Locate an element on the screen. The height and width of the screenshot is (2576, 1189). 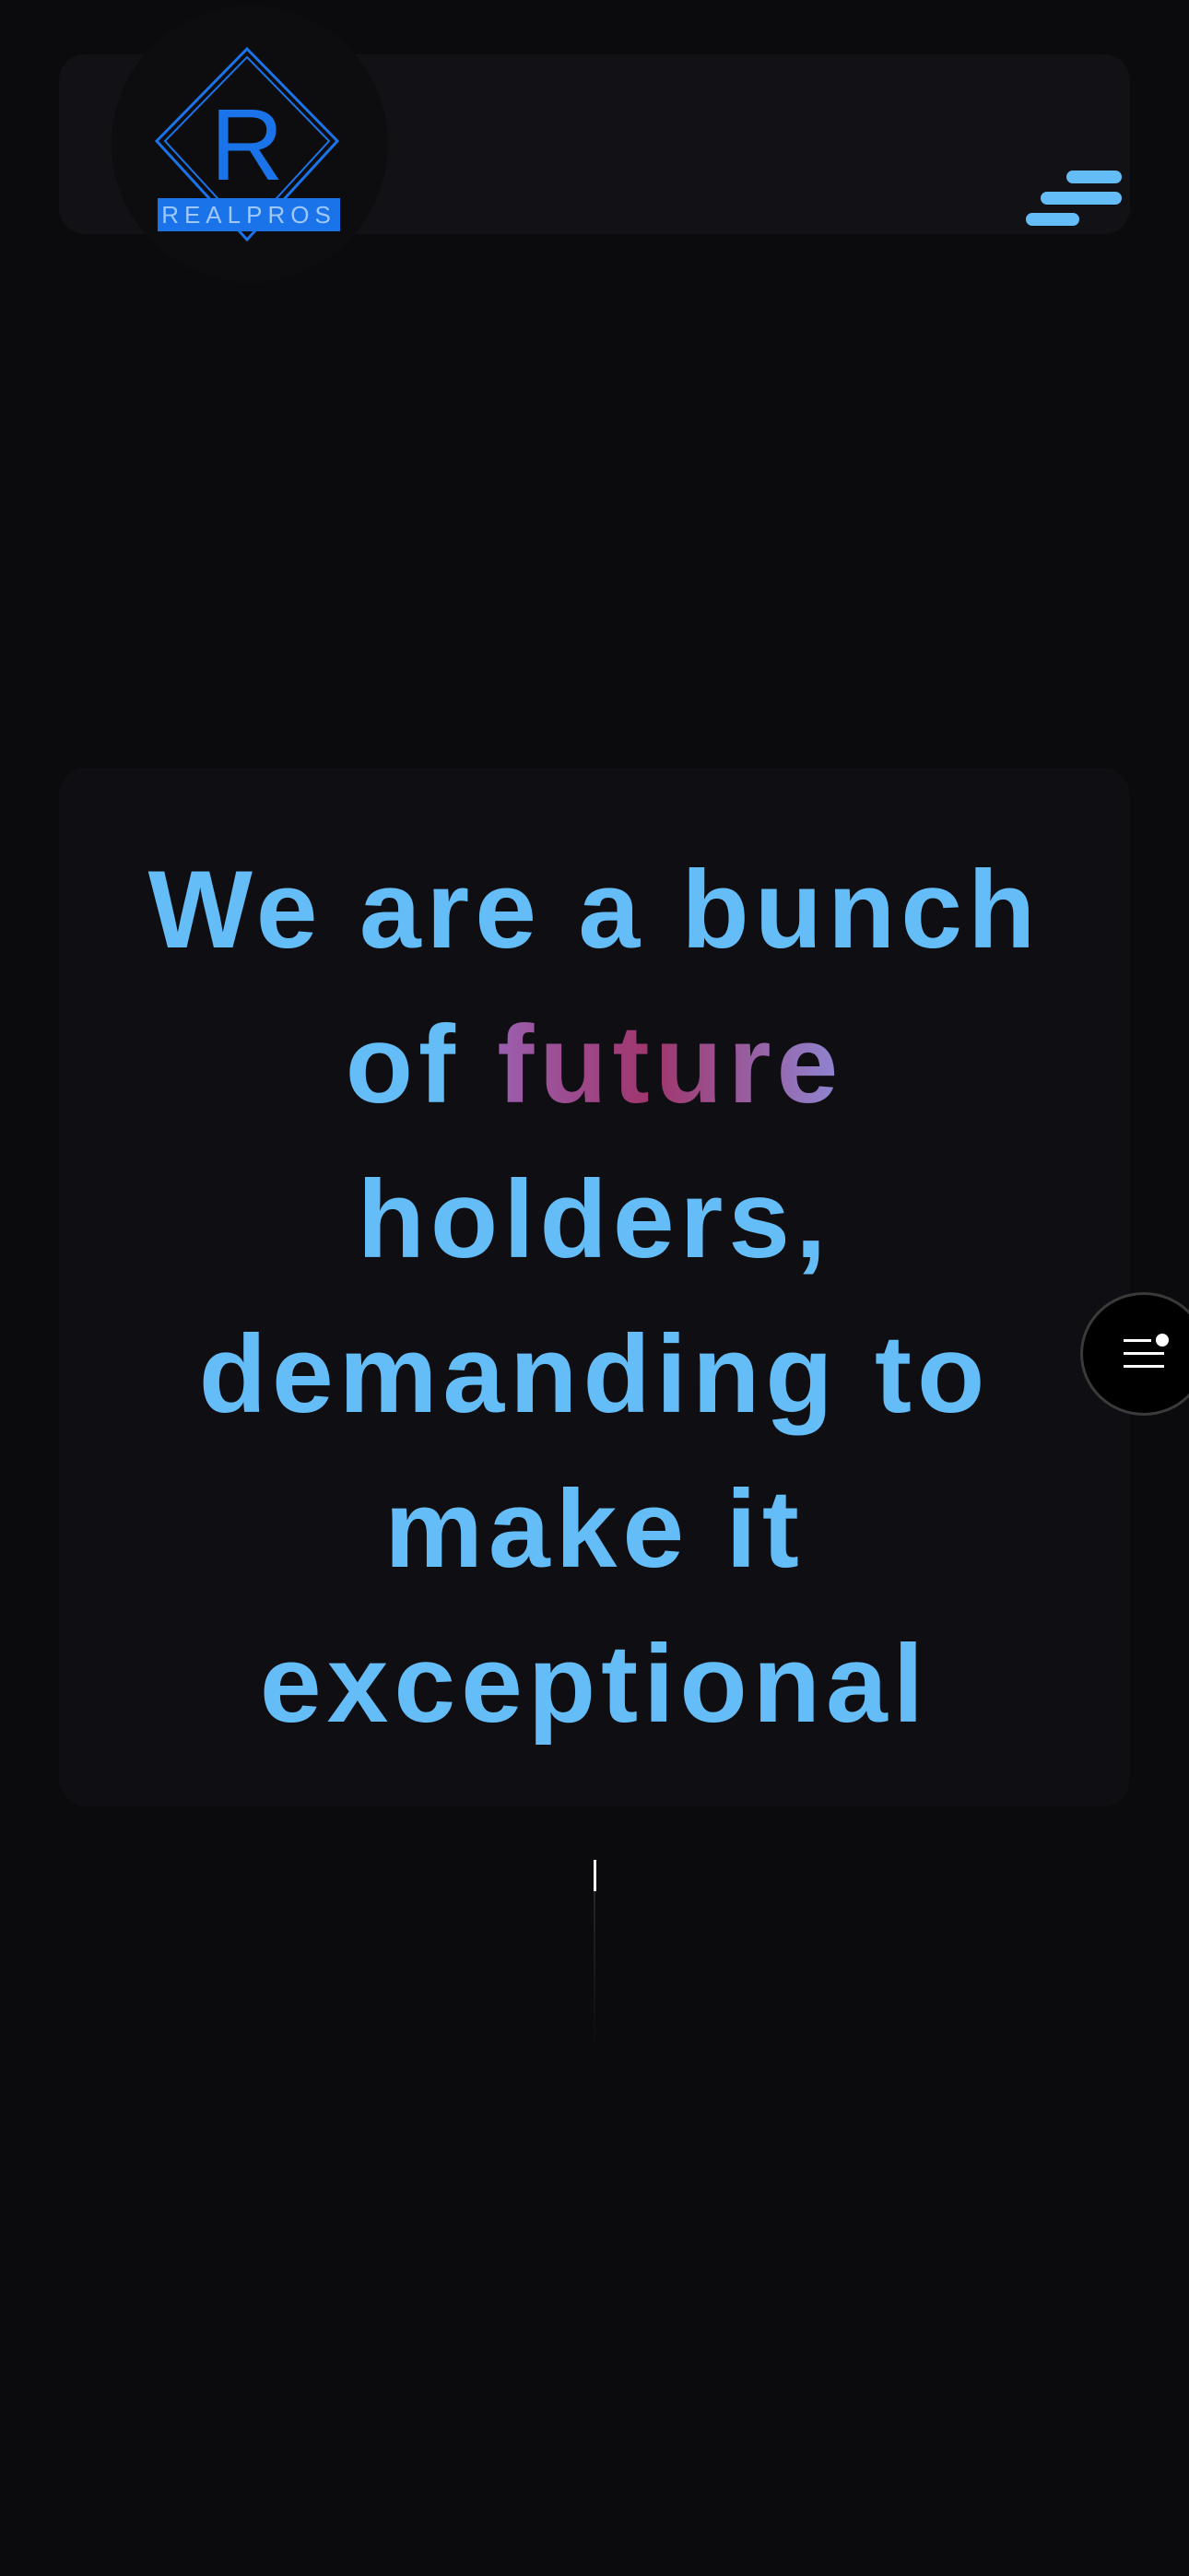
logo-letter: R is located at coordinates (246, 145).